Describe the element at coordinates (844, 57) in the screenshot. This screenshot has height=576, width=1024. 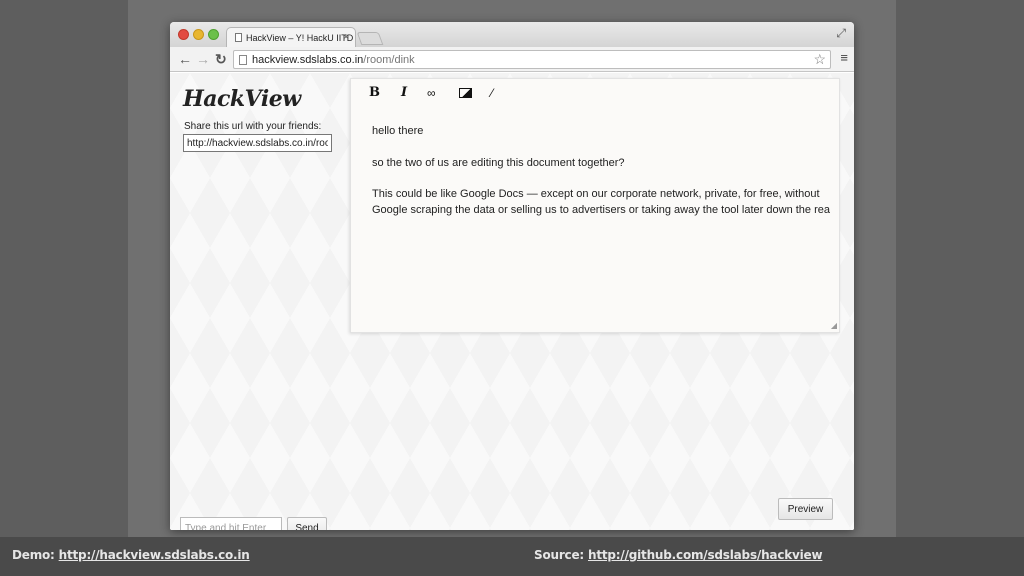
I see `menu-icon: ≡` at that location.